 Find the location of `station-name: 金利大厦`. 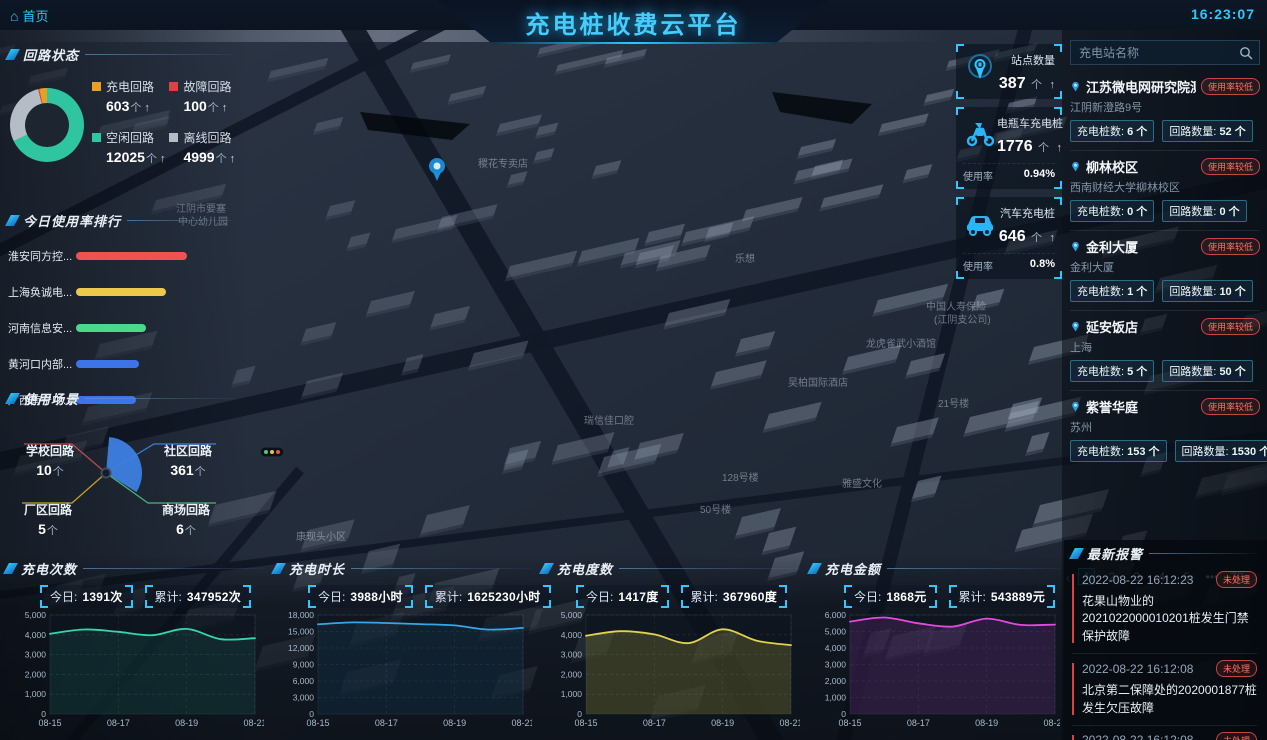

station-name: 金利大厦 is located at coordinates (1112, 247).